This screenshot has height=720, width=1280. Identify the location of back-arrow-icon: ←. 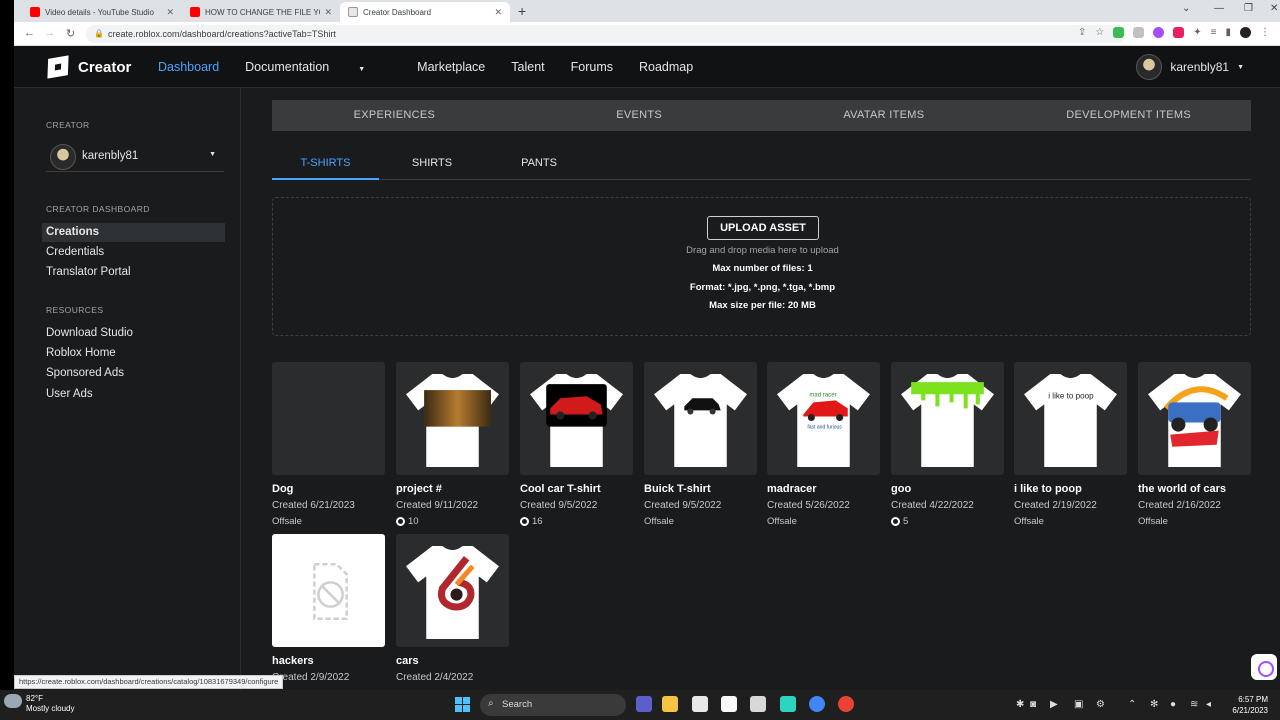
(29, 33).